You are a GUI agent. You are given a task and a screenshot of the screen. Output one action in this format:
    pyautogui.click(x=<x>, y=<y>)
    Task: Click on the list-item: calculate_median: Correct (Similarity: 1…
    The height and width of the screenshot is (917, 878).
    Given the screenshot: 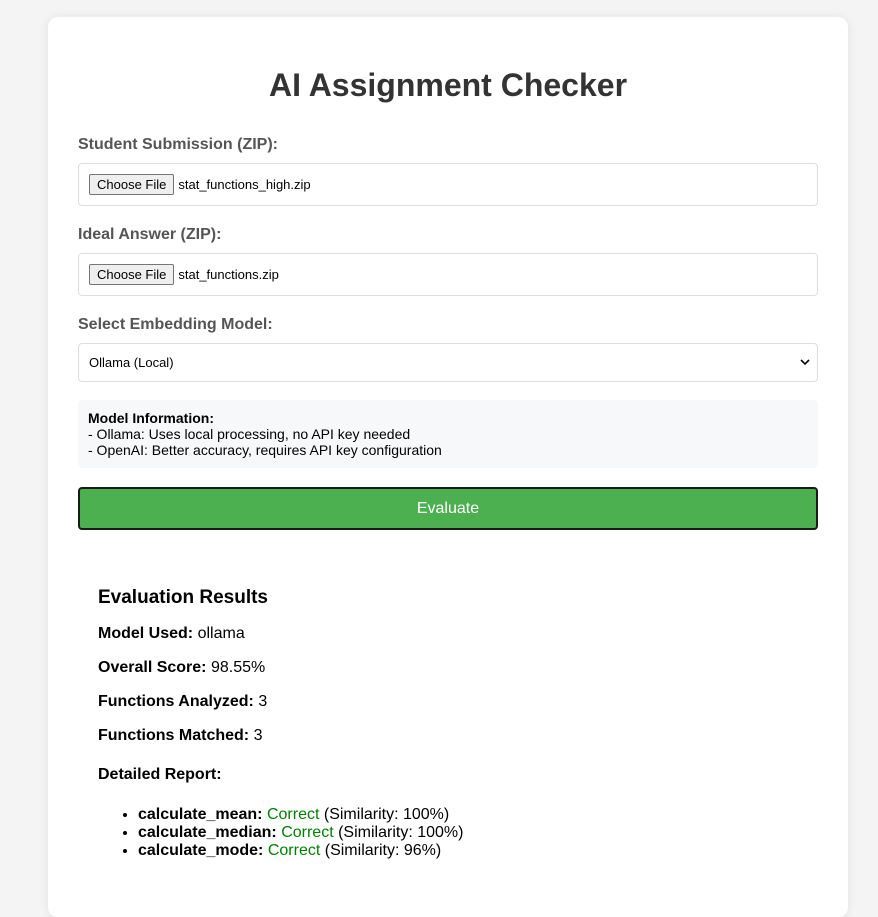 What is the action you would take?
    pyautogui.click(x=468, y=833)
    